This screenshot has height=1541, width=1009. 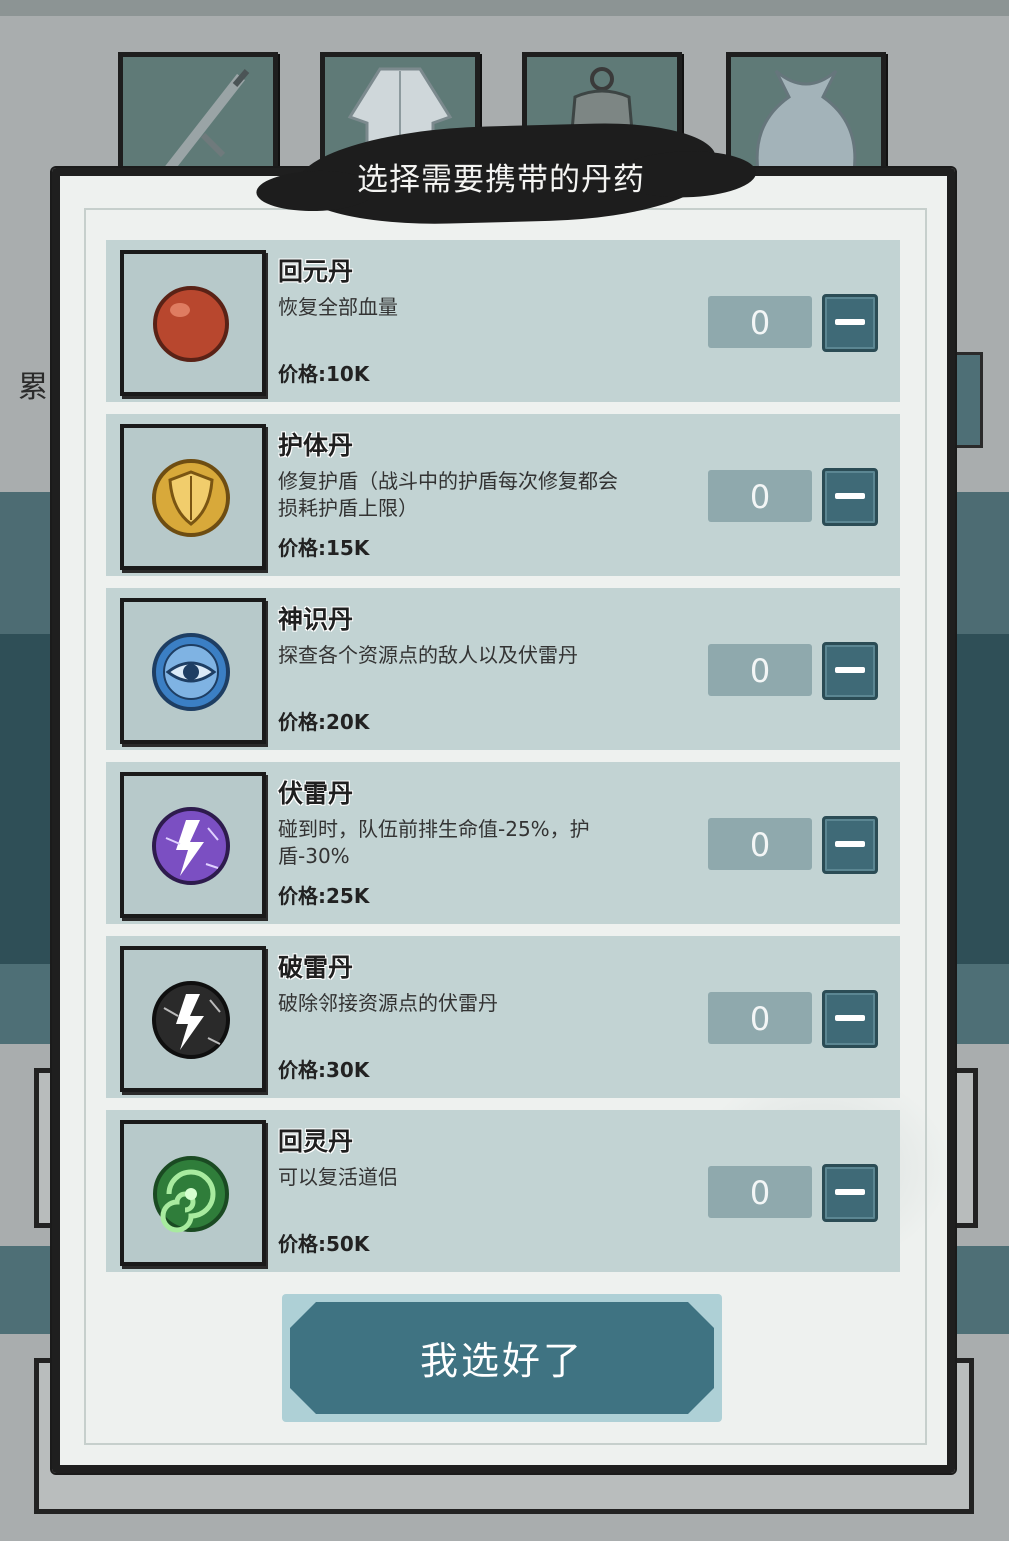 What do you see at coordinates (316, 445) in the screenshot?
I see `pill-name: 护体丹` at bounding box center [316, 445].